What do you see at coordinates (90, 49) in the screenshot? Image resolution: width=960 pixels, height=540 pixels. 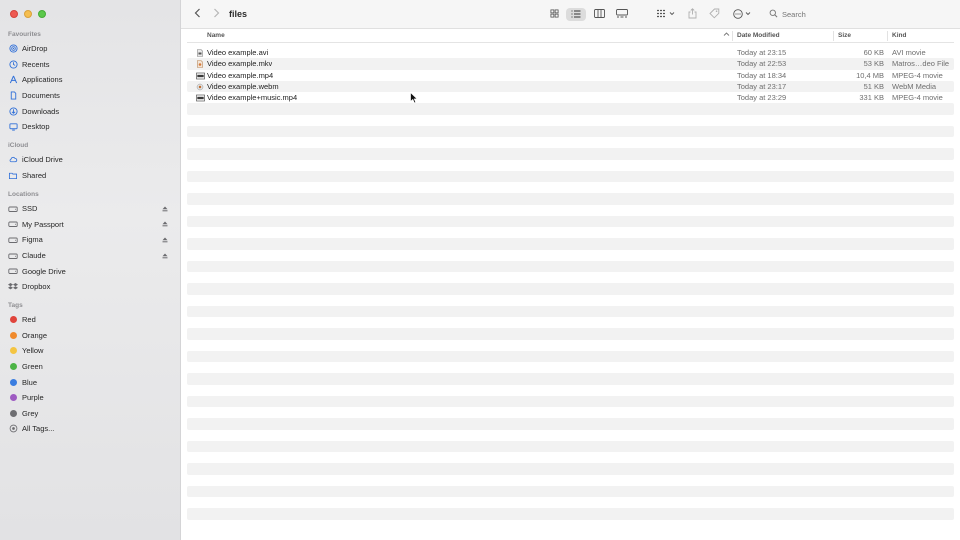 I see `sidebar-item-airdrop: AirDrop` at bounding box center [90, 49].